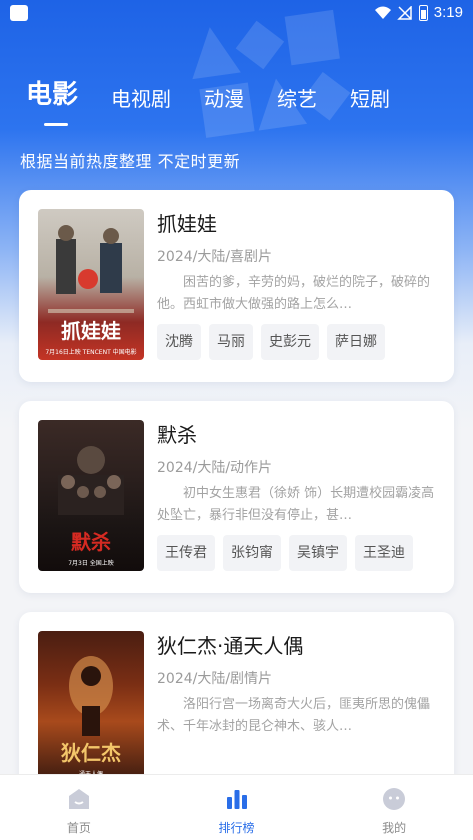  I want to click on nav-ranking-label: 排行榜, so click(236, 828).